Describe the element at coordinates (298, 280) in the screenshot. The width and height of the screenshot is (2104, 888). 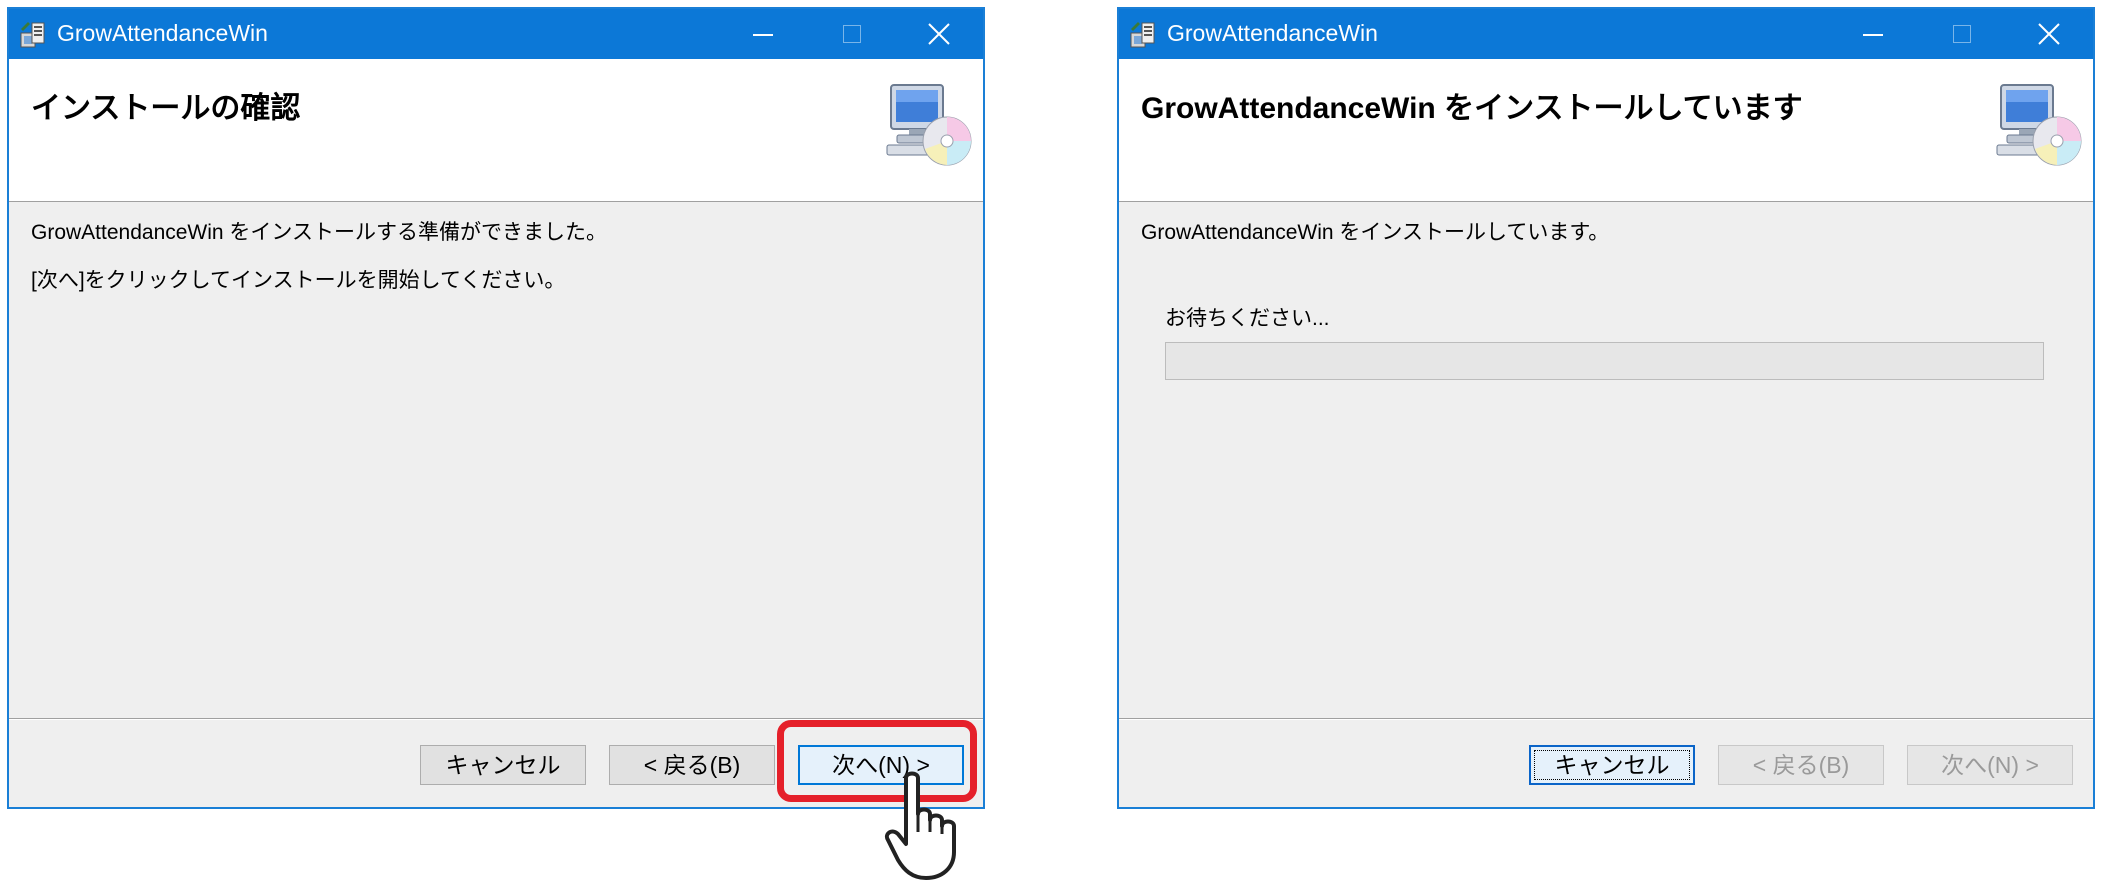
I see `body-text-instruction: [次へ]をクリックしてインストールを開始してください。` at that location.